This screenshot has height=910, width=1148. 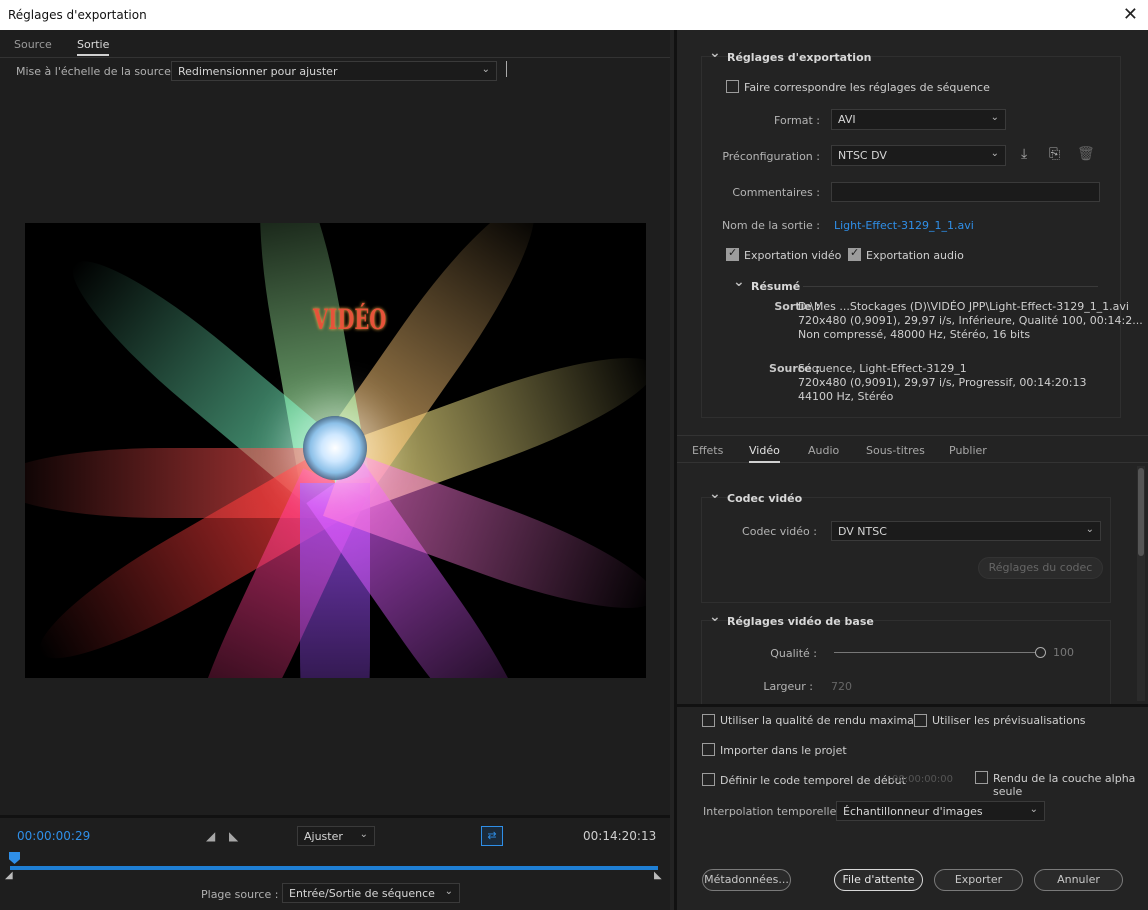 I want to click on scale-label: Mise à l'échelle de la source :, so click(x=97, y=71).